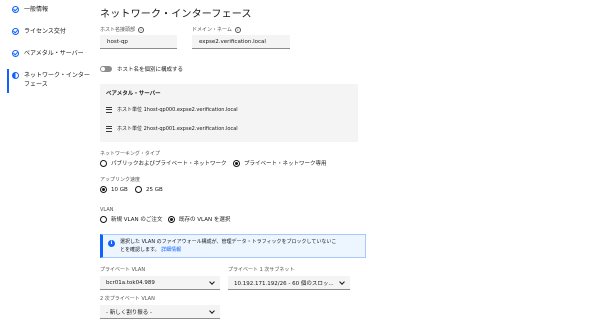 The image size is (602, 326). What do you see at coordinates (117, 41) in the screenshot?
I see `host-prefix-value: host-qp` at bounding box center [117, 41].